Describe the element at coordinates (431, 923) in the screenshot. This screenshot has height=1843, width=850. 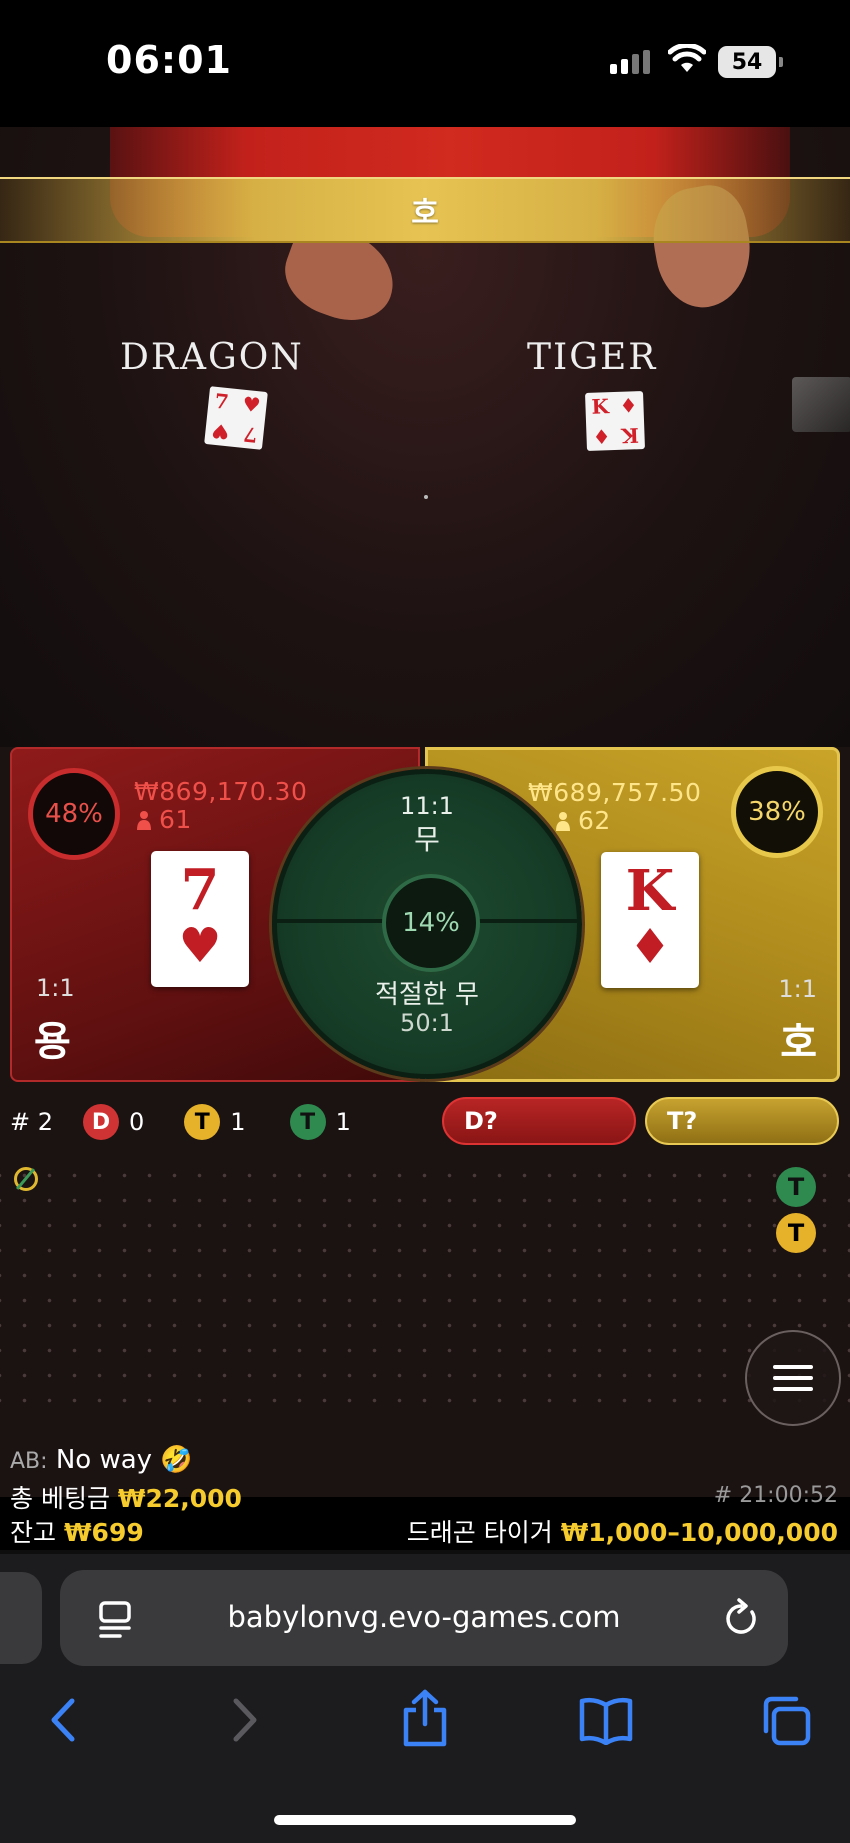
I see `tie-percent: 14%` at that location.